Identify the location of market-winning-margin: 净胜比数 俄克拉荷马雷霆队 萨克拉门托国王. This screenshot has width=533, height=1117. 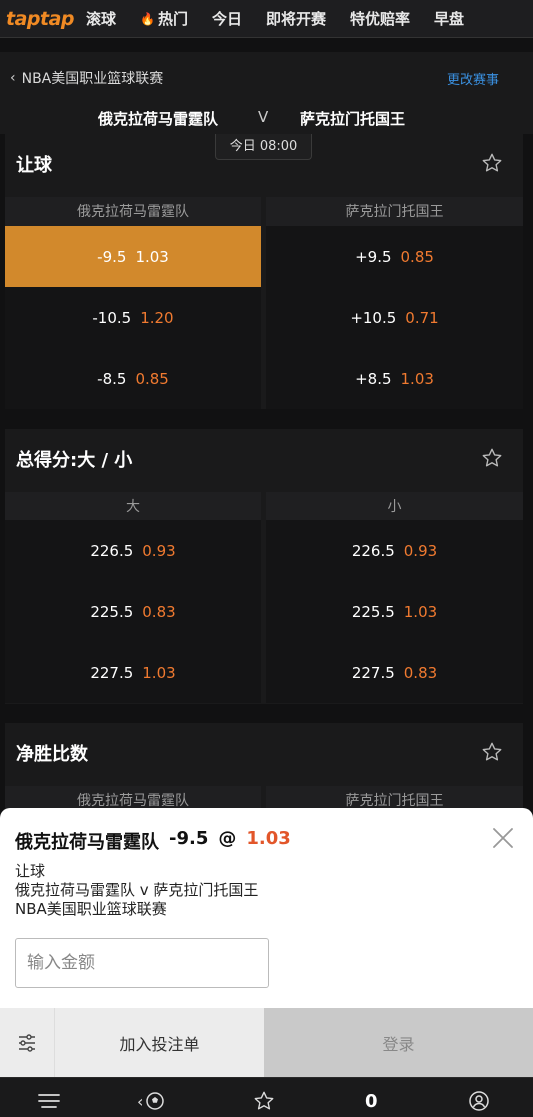
(264, 769).